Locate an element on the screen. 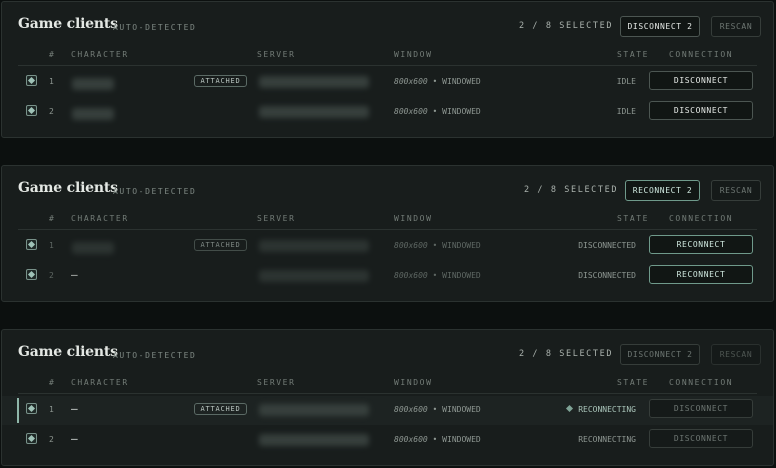 The image size is (776, 468). row-state: DISCONNECTED is located at coordinates (607, 245).